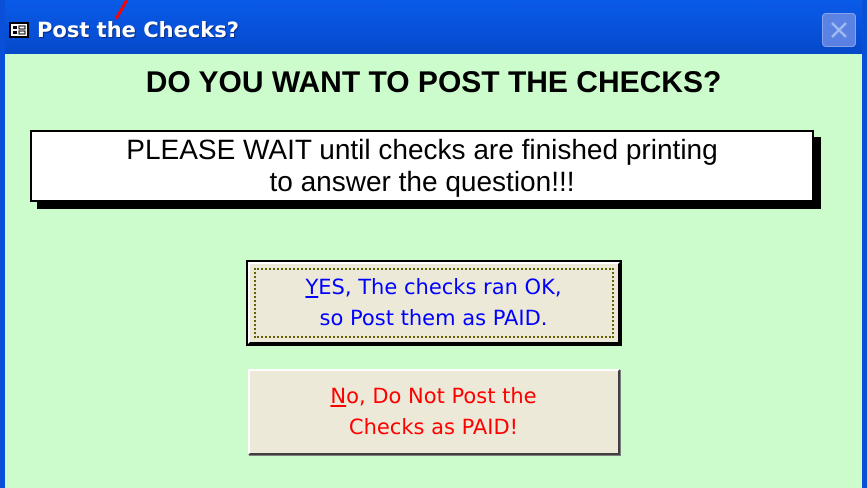  Describe the element at coordinates (434, 303) in the screenshot. I see `answer-button: YES, The checks ran OK, so Post them as PAID.` at that location.